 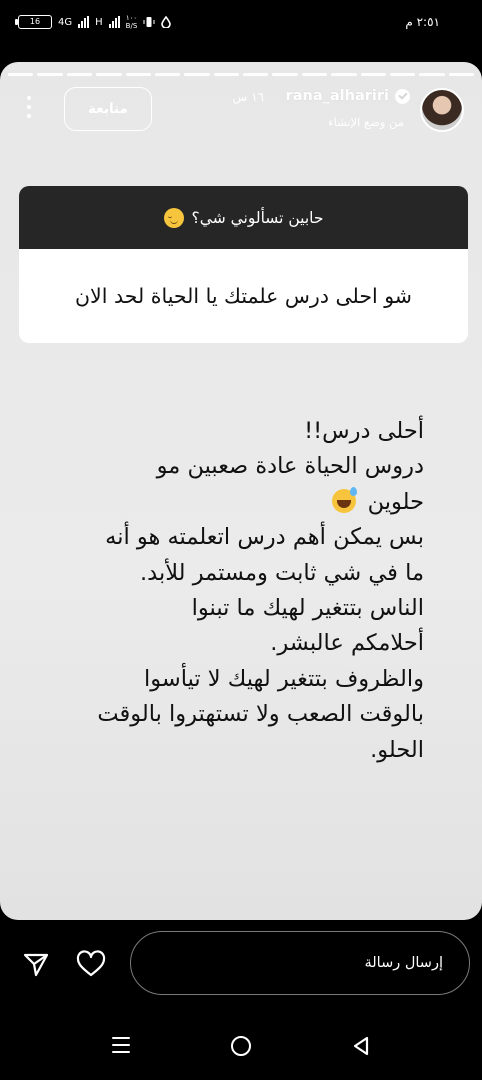 I want to click on signal-icon, so click(x=84, y=22).